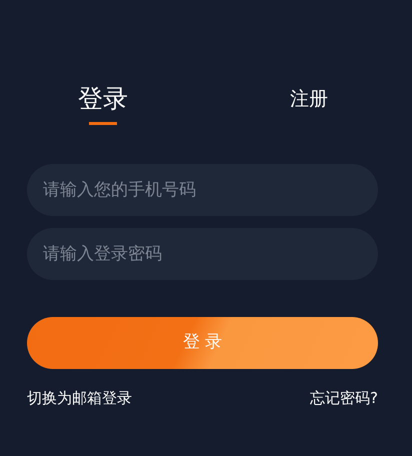 The width and height of the screenshot is (412, 456). What do you see at coordinates (309, 99) in the screenshot?
I see `tab: 注册` at bounding box center [309, 99].